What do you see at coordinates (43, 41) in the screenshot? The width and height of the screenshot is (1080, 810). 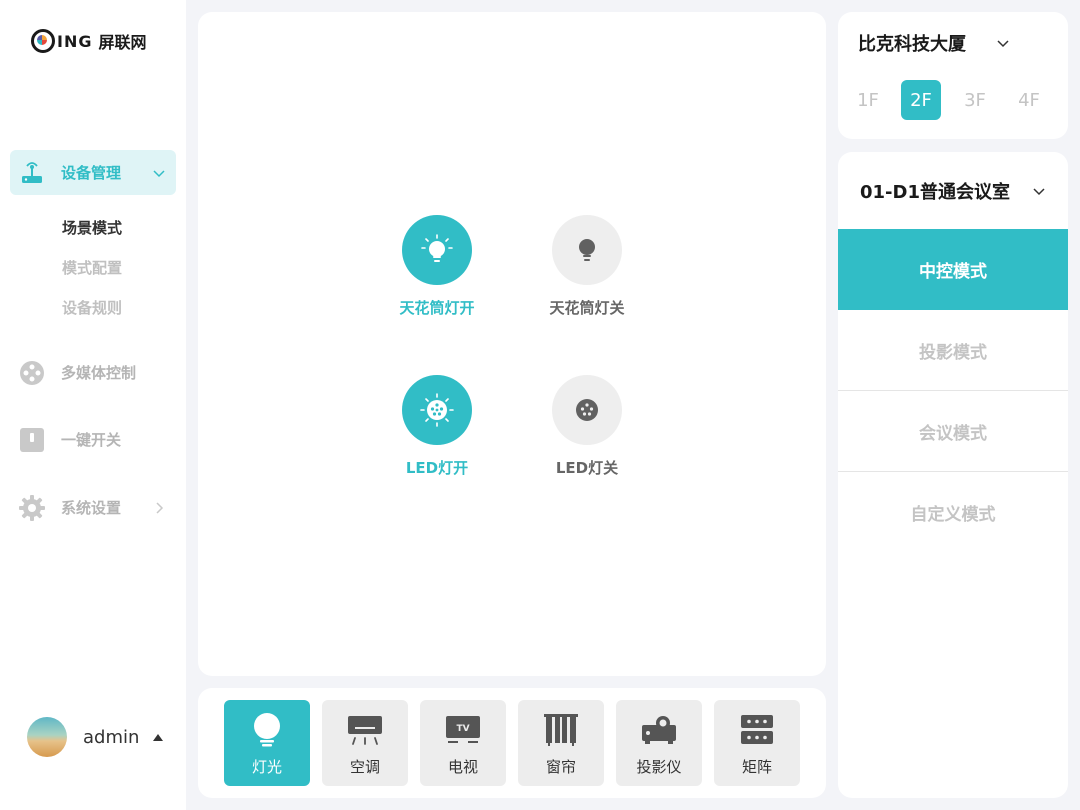 I see `logo-mark-icon` at bounding box center [43, 41].